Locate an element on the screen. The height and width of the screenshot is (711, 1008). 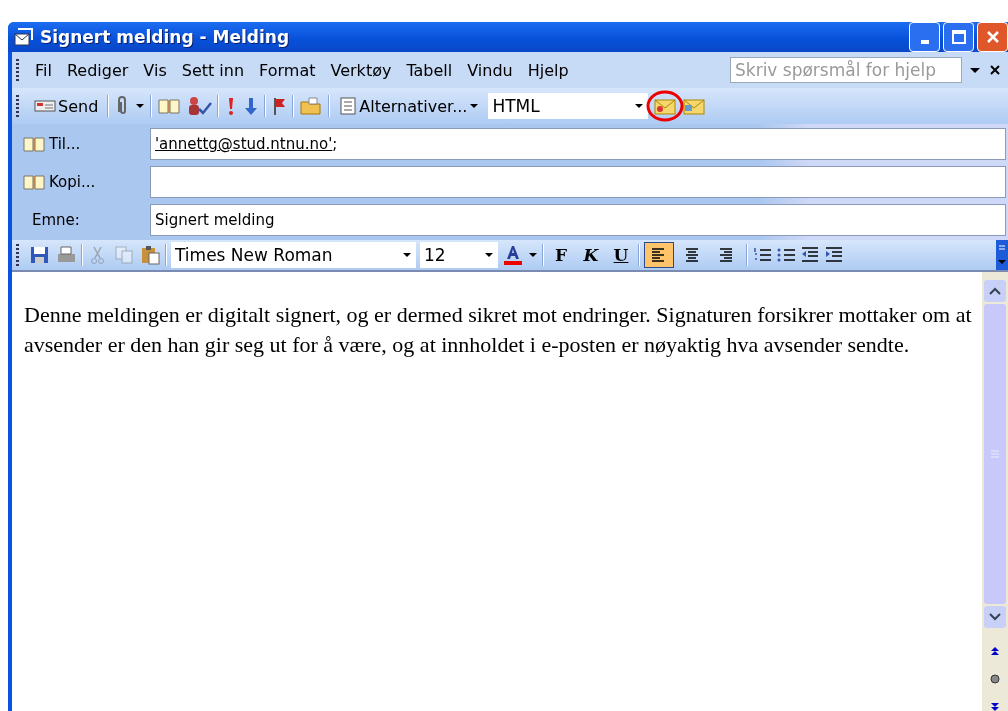
menu-item: Sett inn is located at coordinates (213, 70).